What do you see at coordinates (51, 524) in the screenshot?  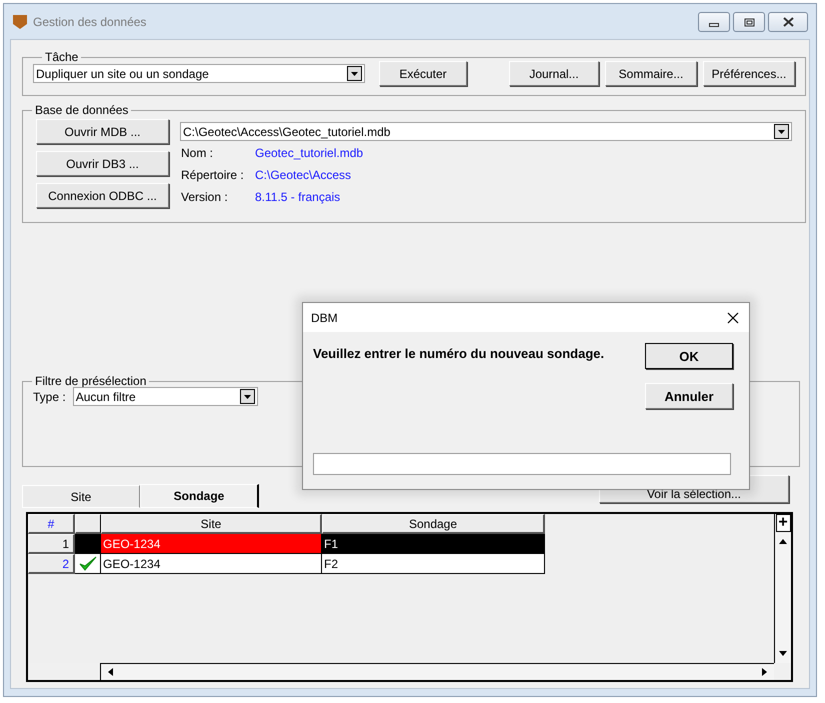 I see `column-header: #` at bounding box center [51, 524].